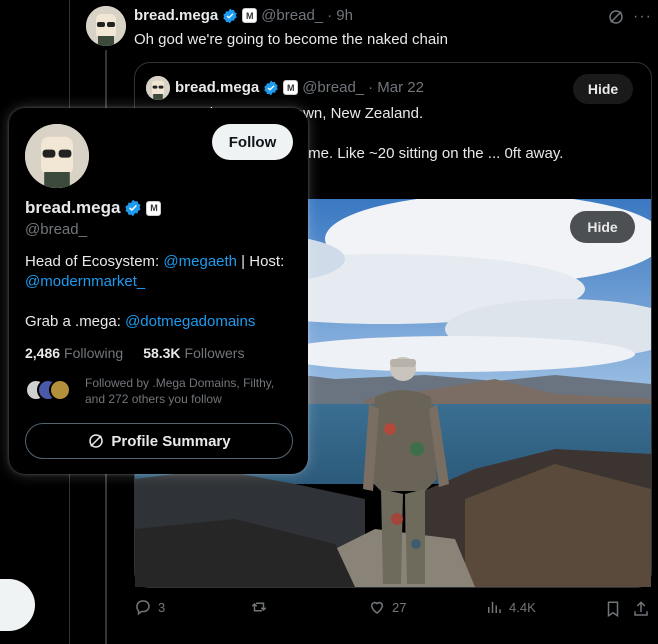 Image resolution: width=658 pixels, height=644 pixels. What do you see at coordinates (85, 281) in the screenshot?
I see `bio-link-modernmarket: @modernmarket_` at bounding box center [85, 281].